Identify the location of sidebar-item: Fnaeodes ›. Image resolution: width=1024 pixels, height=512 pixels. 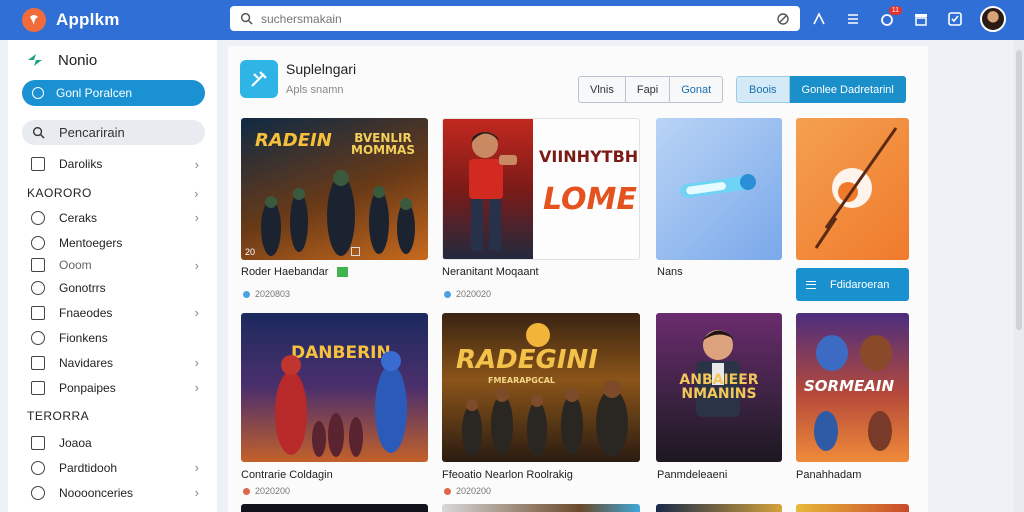
(112, 312).